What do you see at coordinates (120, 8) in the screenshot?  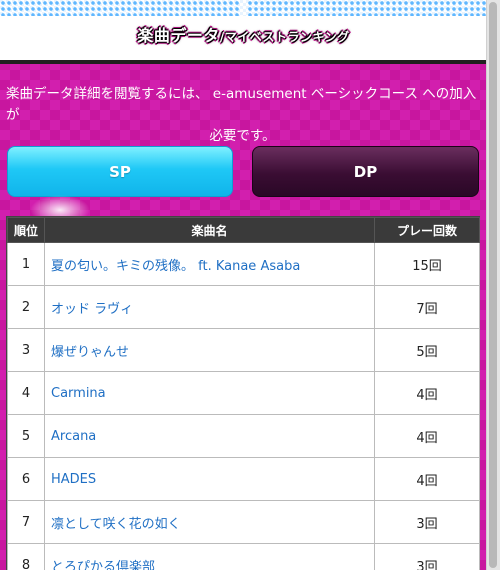 I see `header-pattern-left` at bounding box center [120, 8].